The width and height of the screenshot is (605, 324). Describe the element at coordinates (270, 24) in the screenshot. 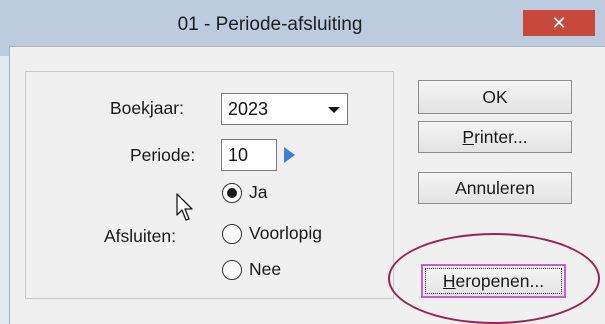

I see `window-title: 01 - Periode-afsluiting` at that location.